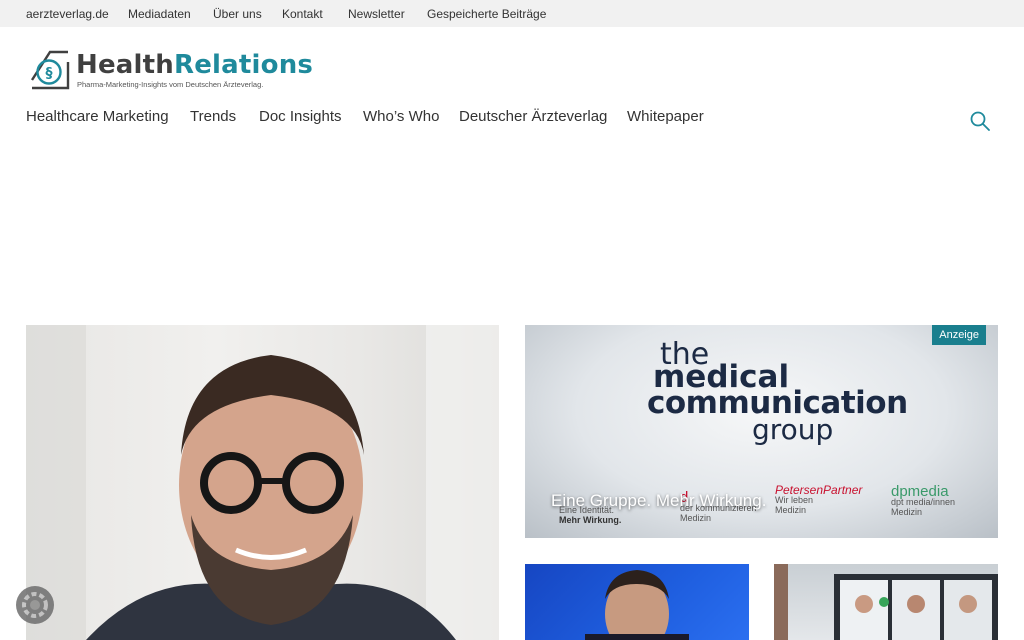 This screenshot has width=1024, height=640. What do you see at coordinates (401, 116) in the screenshot?
I see `nav-item-whos-who: Who’s Who` at bounding box center [401, 116].